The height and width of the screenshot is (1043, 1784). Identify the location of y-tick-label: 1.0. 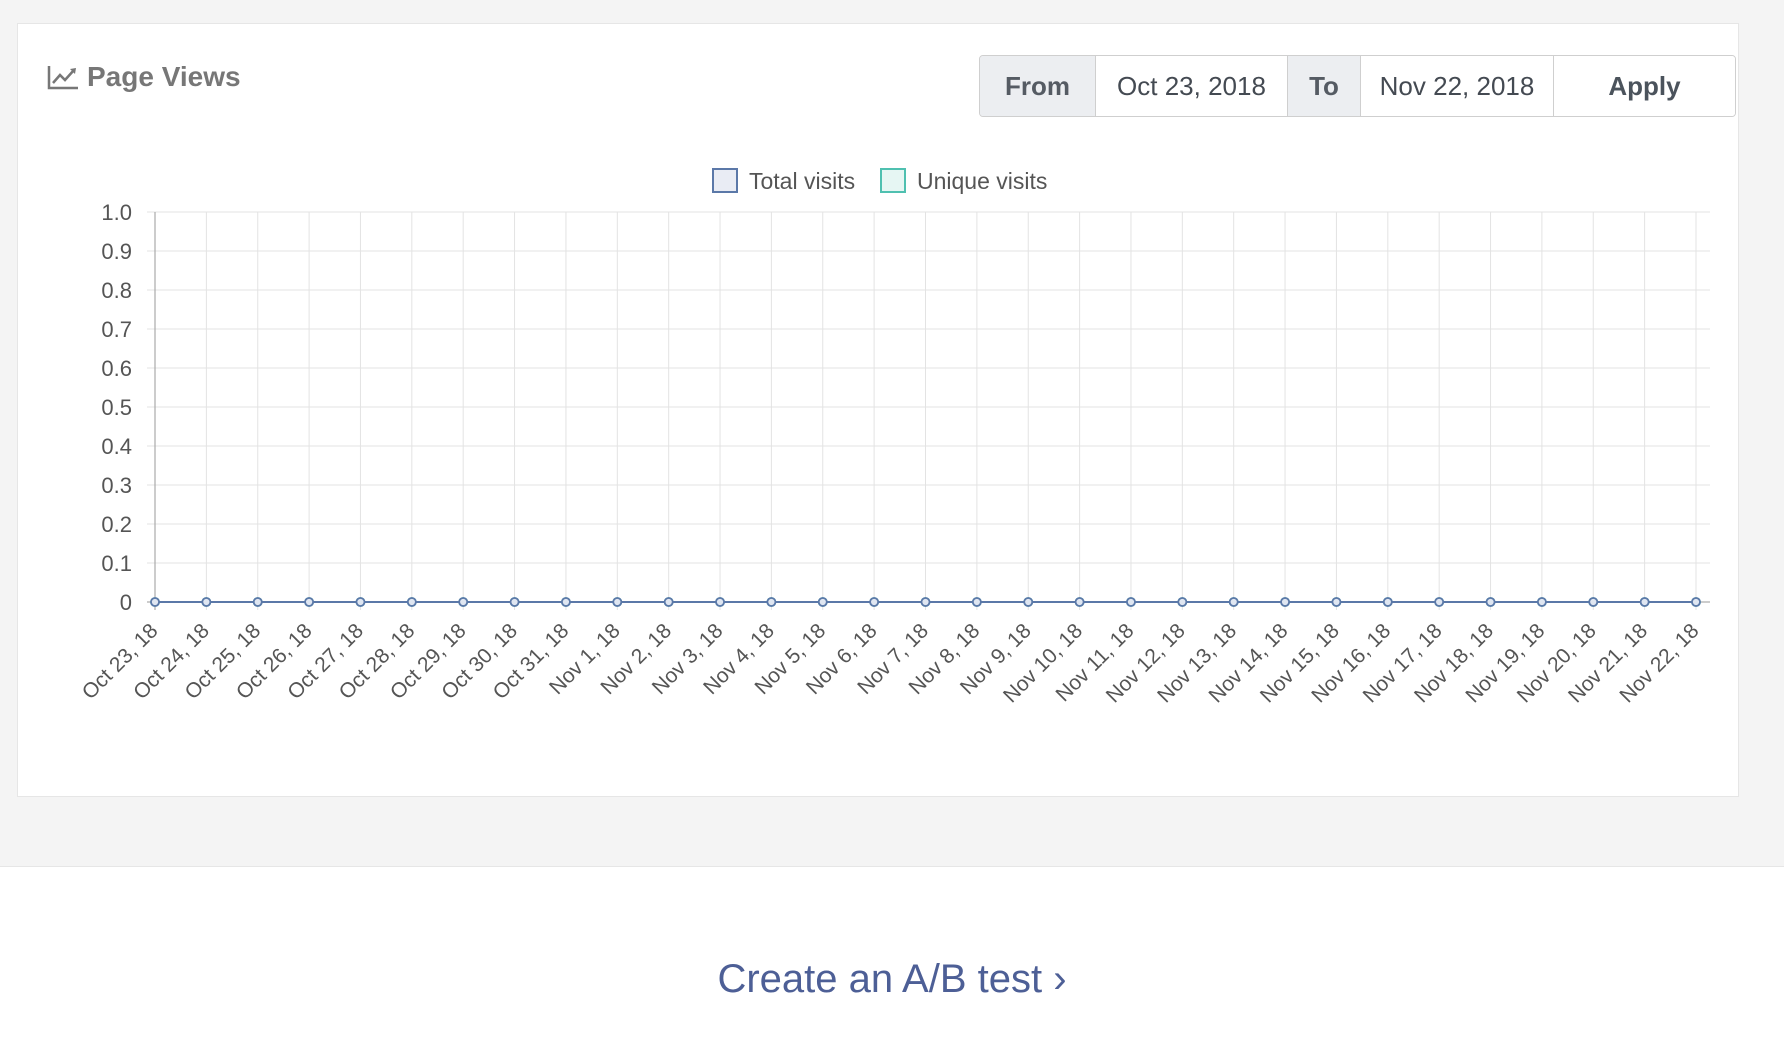
(116, 212).